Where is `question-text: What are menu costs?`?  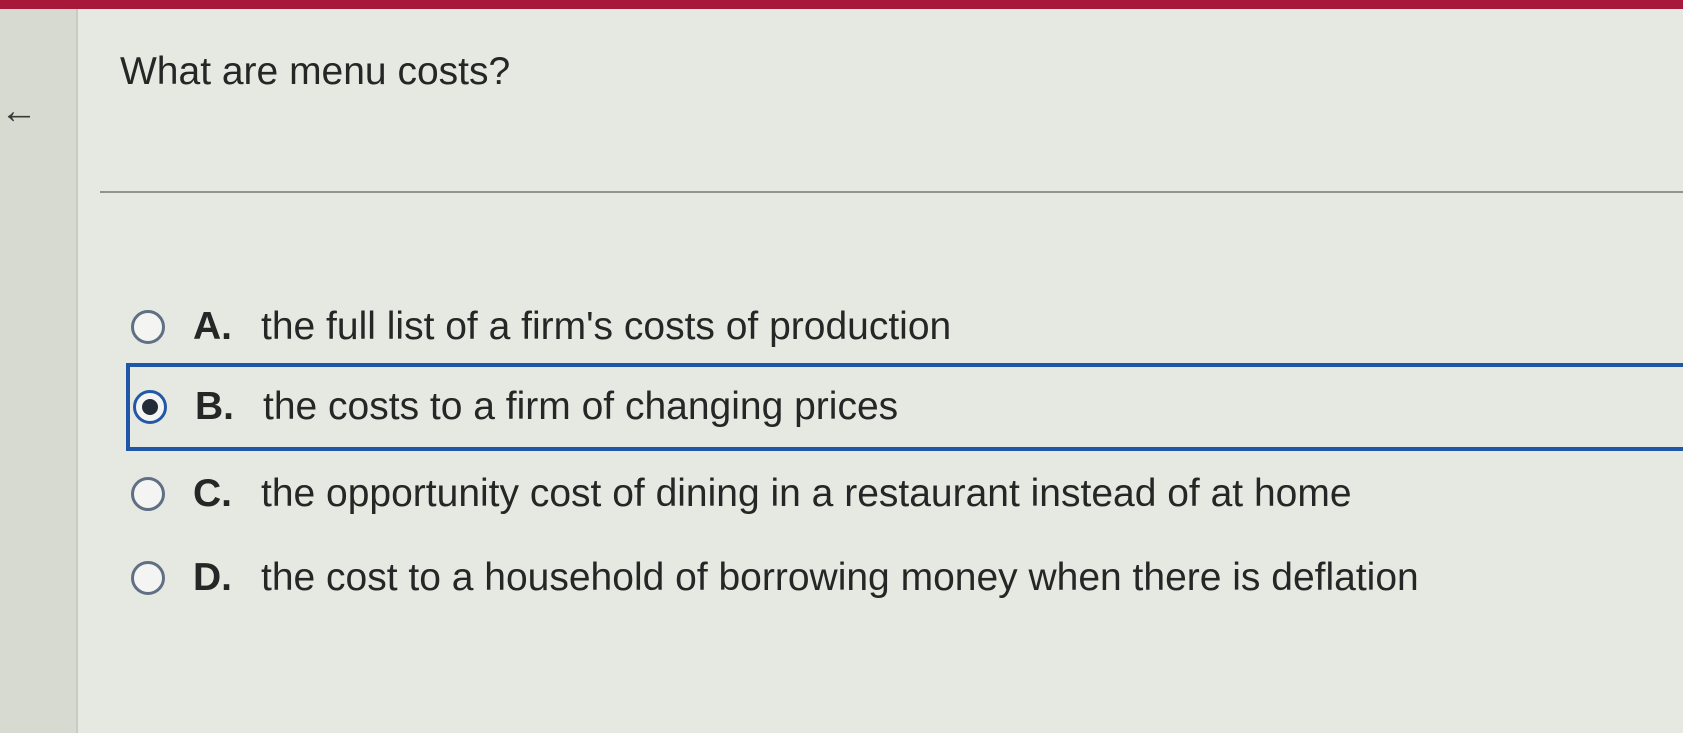 question-text: What are menu costs? is located at coordinates (315, 71).